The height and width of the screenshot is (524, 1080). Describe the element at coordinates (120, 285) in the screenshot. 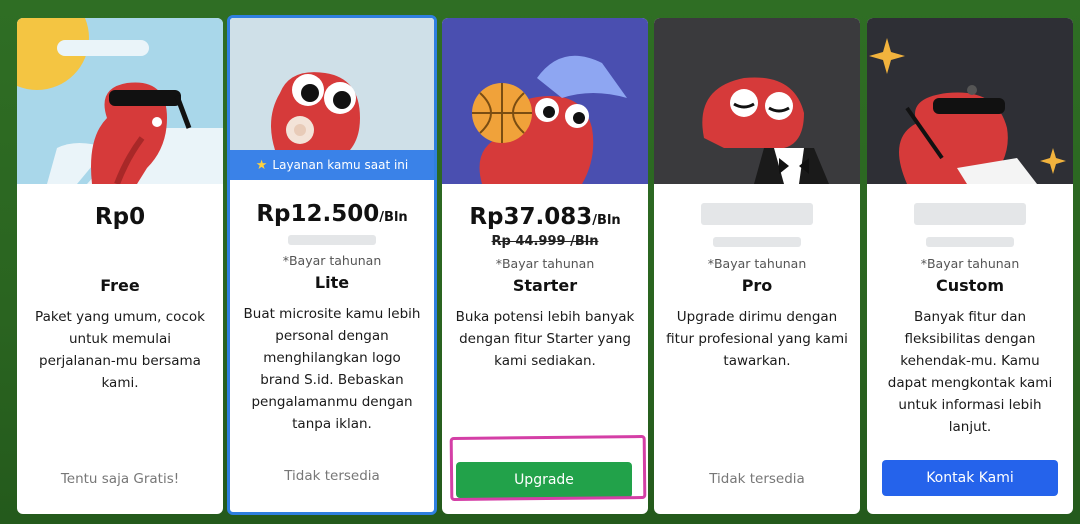

I see `plan-name: Free` at that location.